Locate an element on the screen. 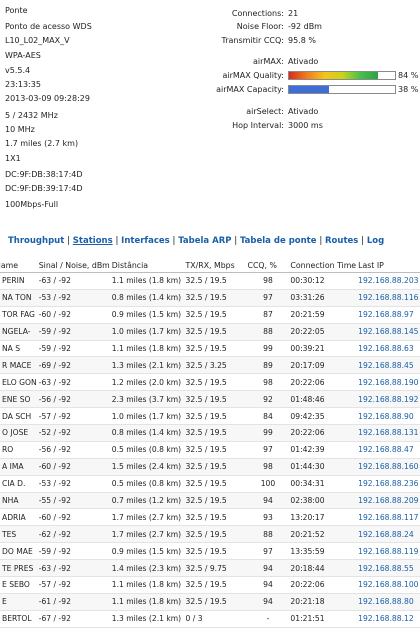 The height and width of the screenshot is (628, 420). cell-last-ip: 192.168.88.190 is located at coordinates (388, 382).